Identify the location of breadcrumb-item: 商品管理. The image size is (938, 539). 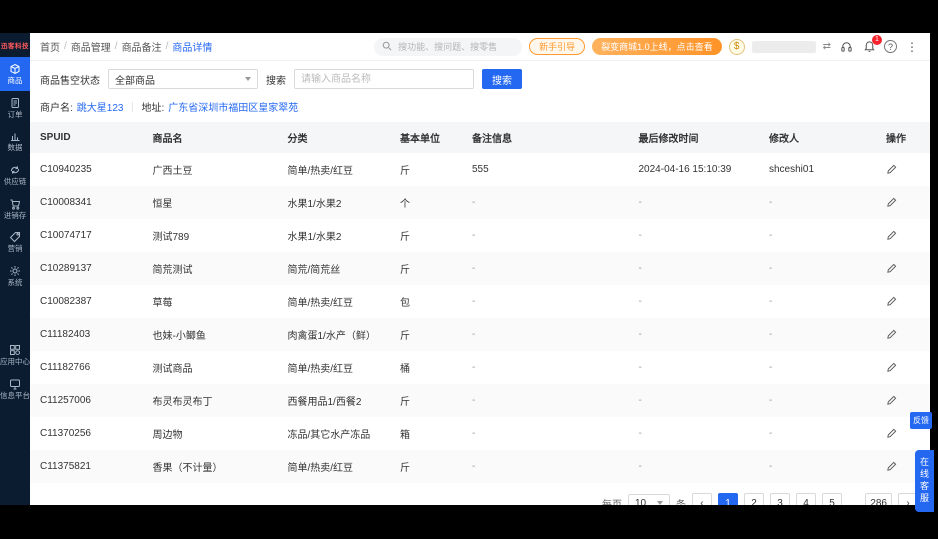
(91, 46).